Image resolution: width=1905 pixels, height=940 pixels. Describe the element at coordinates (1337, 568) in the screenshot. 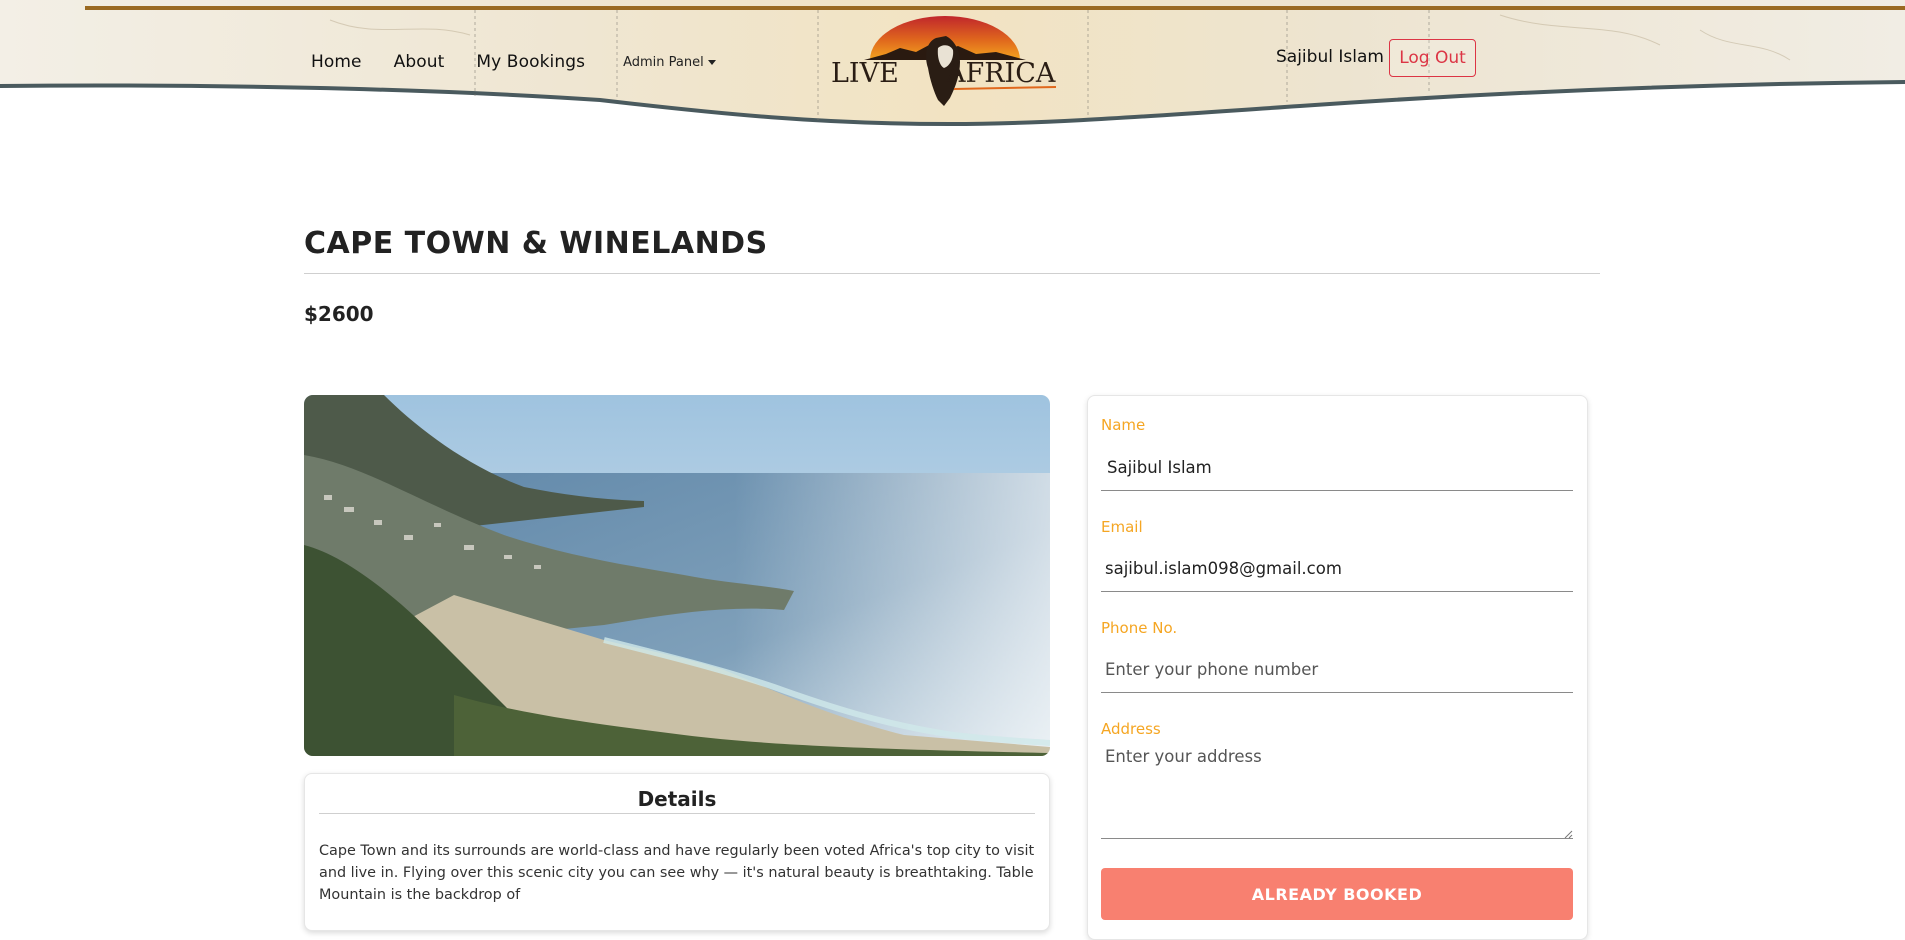

I see `email-field` at that location.